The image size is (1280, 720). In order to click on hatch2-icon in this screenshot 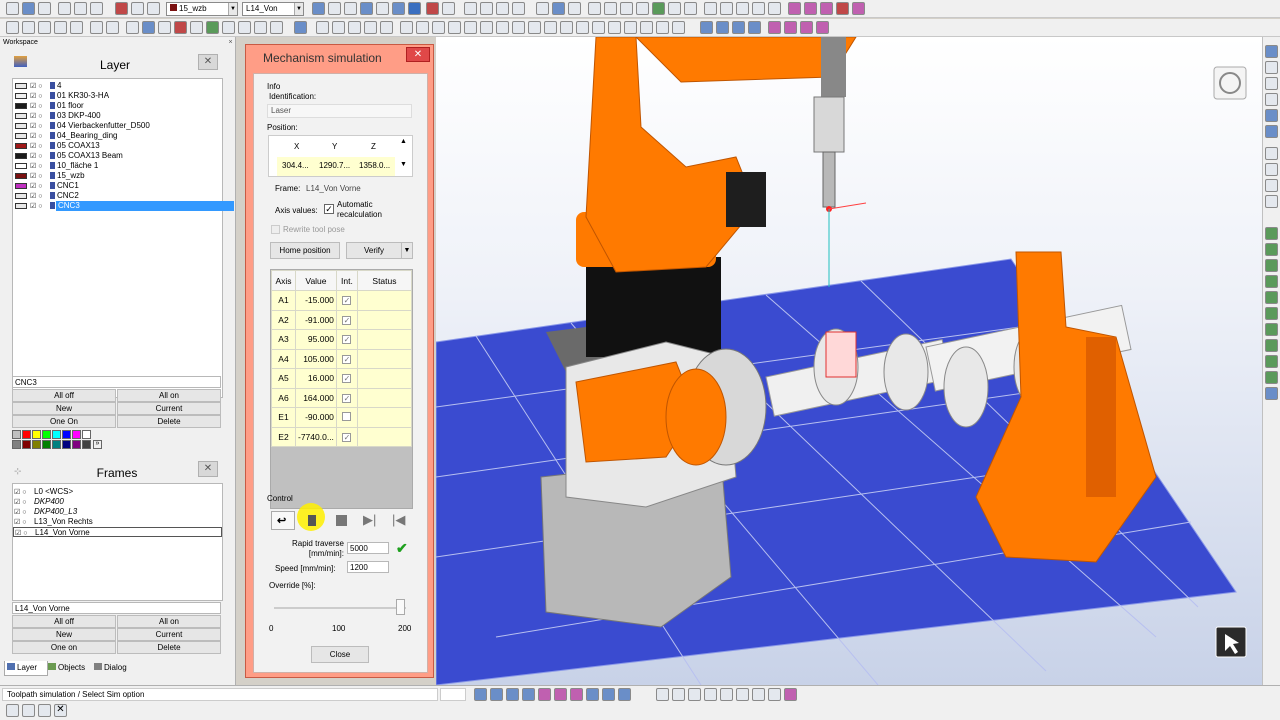, I will do `click(534, 27)`.